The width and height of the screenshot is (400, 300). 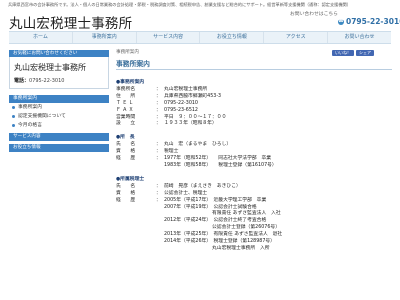 What do you see at coordinates (126, 186) in the screenshot?
I see `detail-label: 氏 名` at bounding box center [126, 186].